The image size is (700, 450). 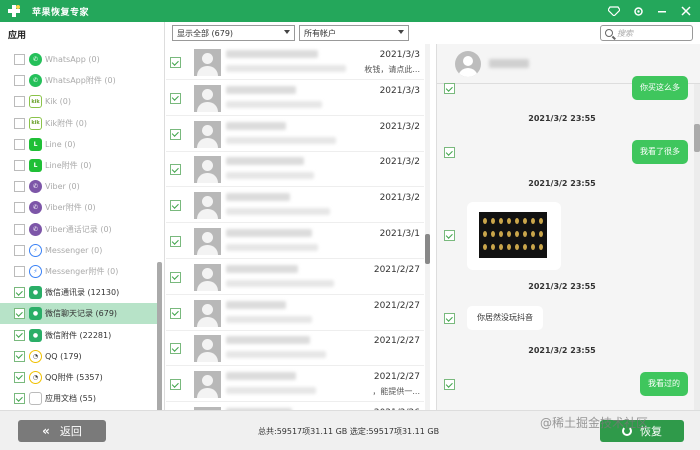 What do you see at coordinates (79, 59) in the screenshot?
I see `sidebar-item: ✆ WhatsApp (0)` at bounding box center [79, 59].